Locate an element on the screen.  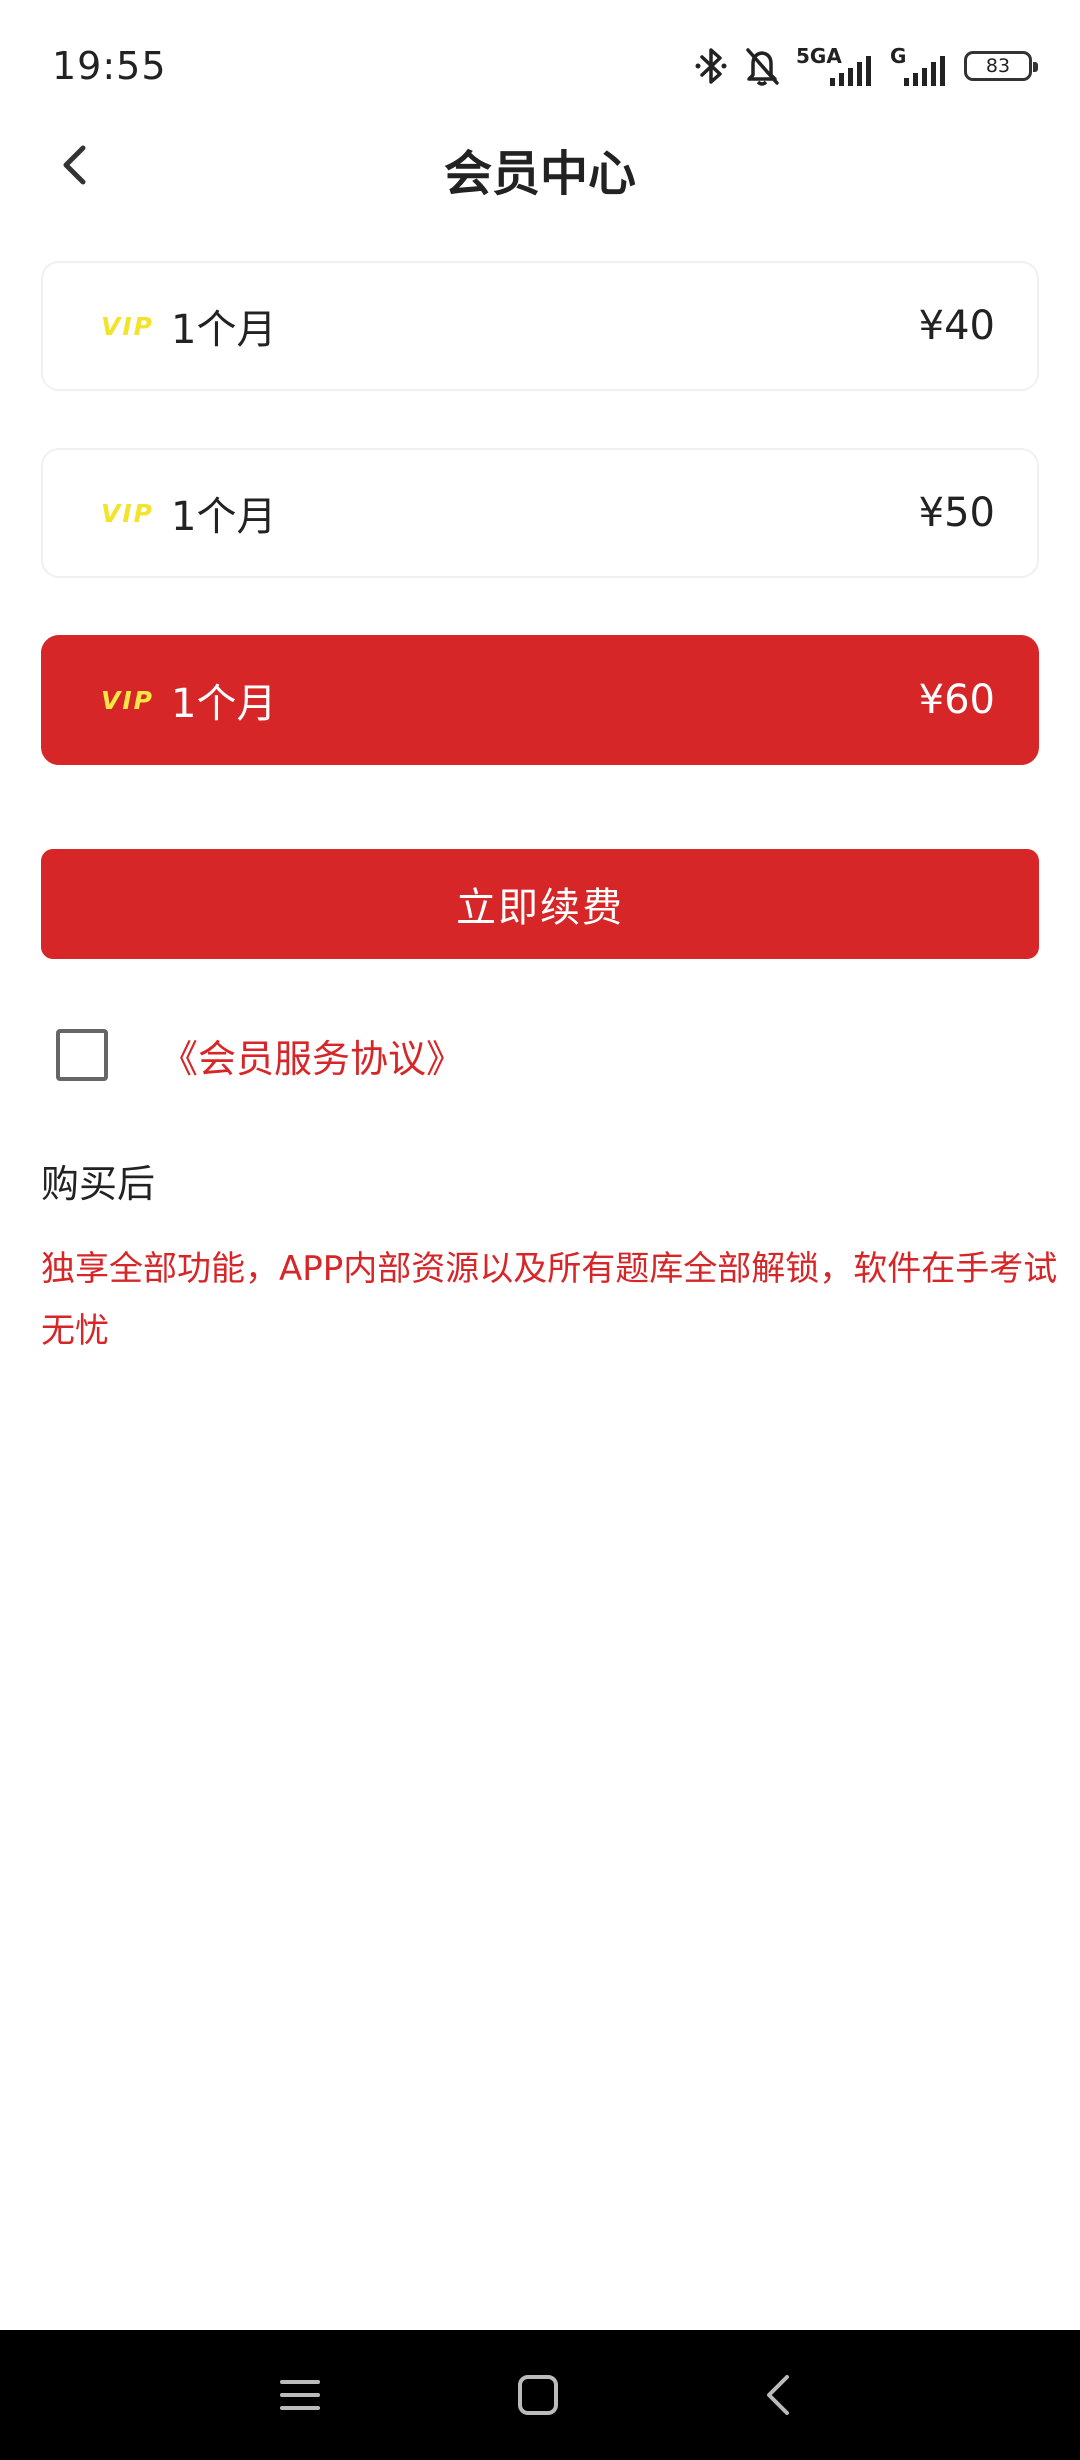
plan-option-1: VIP 1个月 ¥40 is located at coordinates (540, 326).